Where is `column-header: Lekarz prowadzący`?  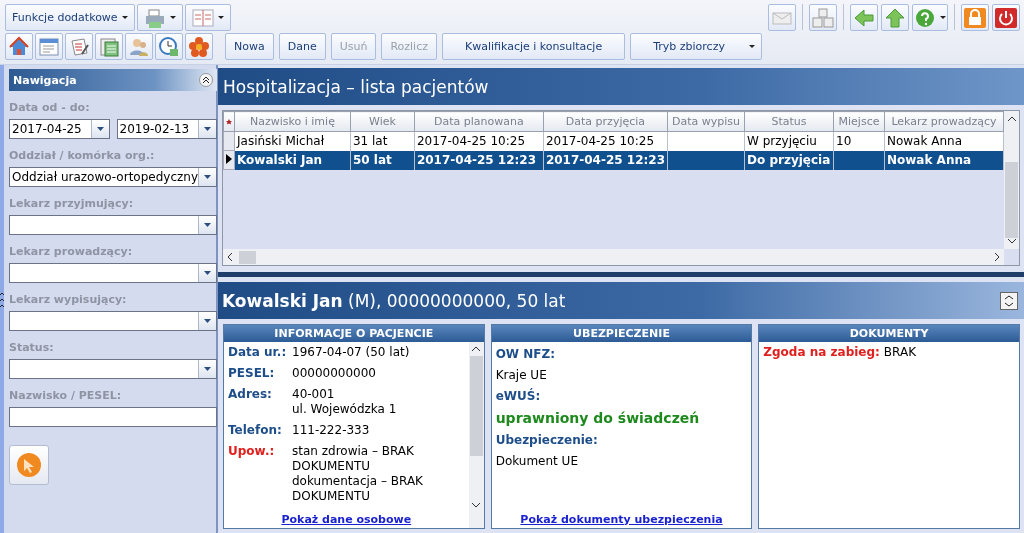
column-header: Lekarz prowadzący is located at coordinates (944, 121).